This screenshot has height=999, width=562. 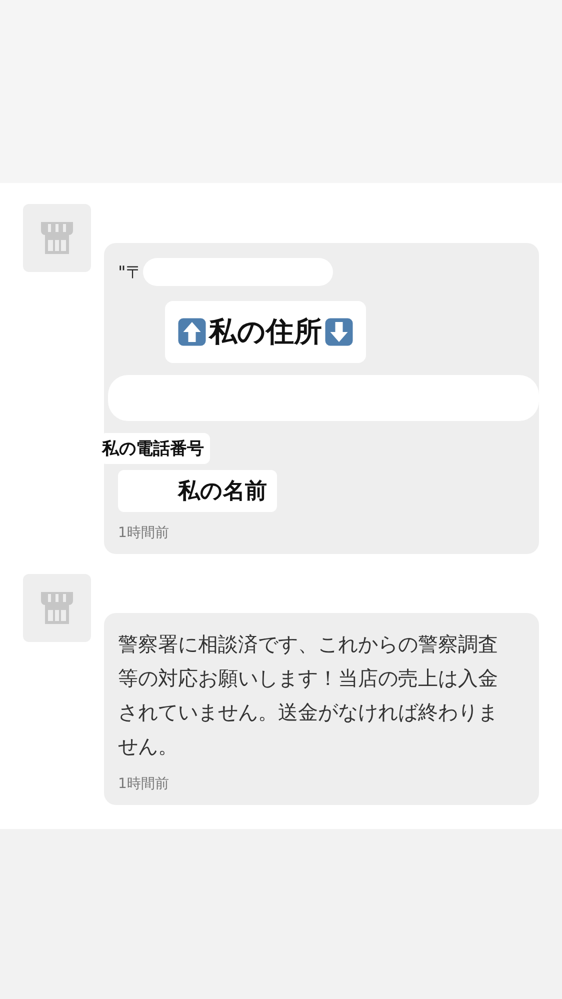 I want to click on name-label: 私の名前, so click(x=197, y=491).